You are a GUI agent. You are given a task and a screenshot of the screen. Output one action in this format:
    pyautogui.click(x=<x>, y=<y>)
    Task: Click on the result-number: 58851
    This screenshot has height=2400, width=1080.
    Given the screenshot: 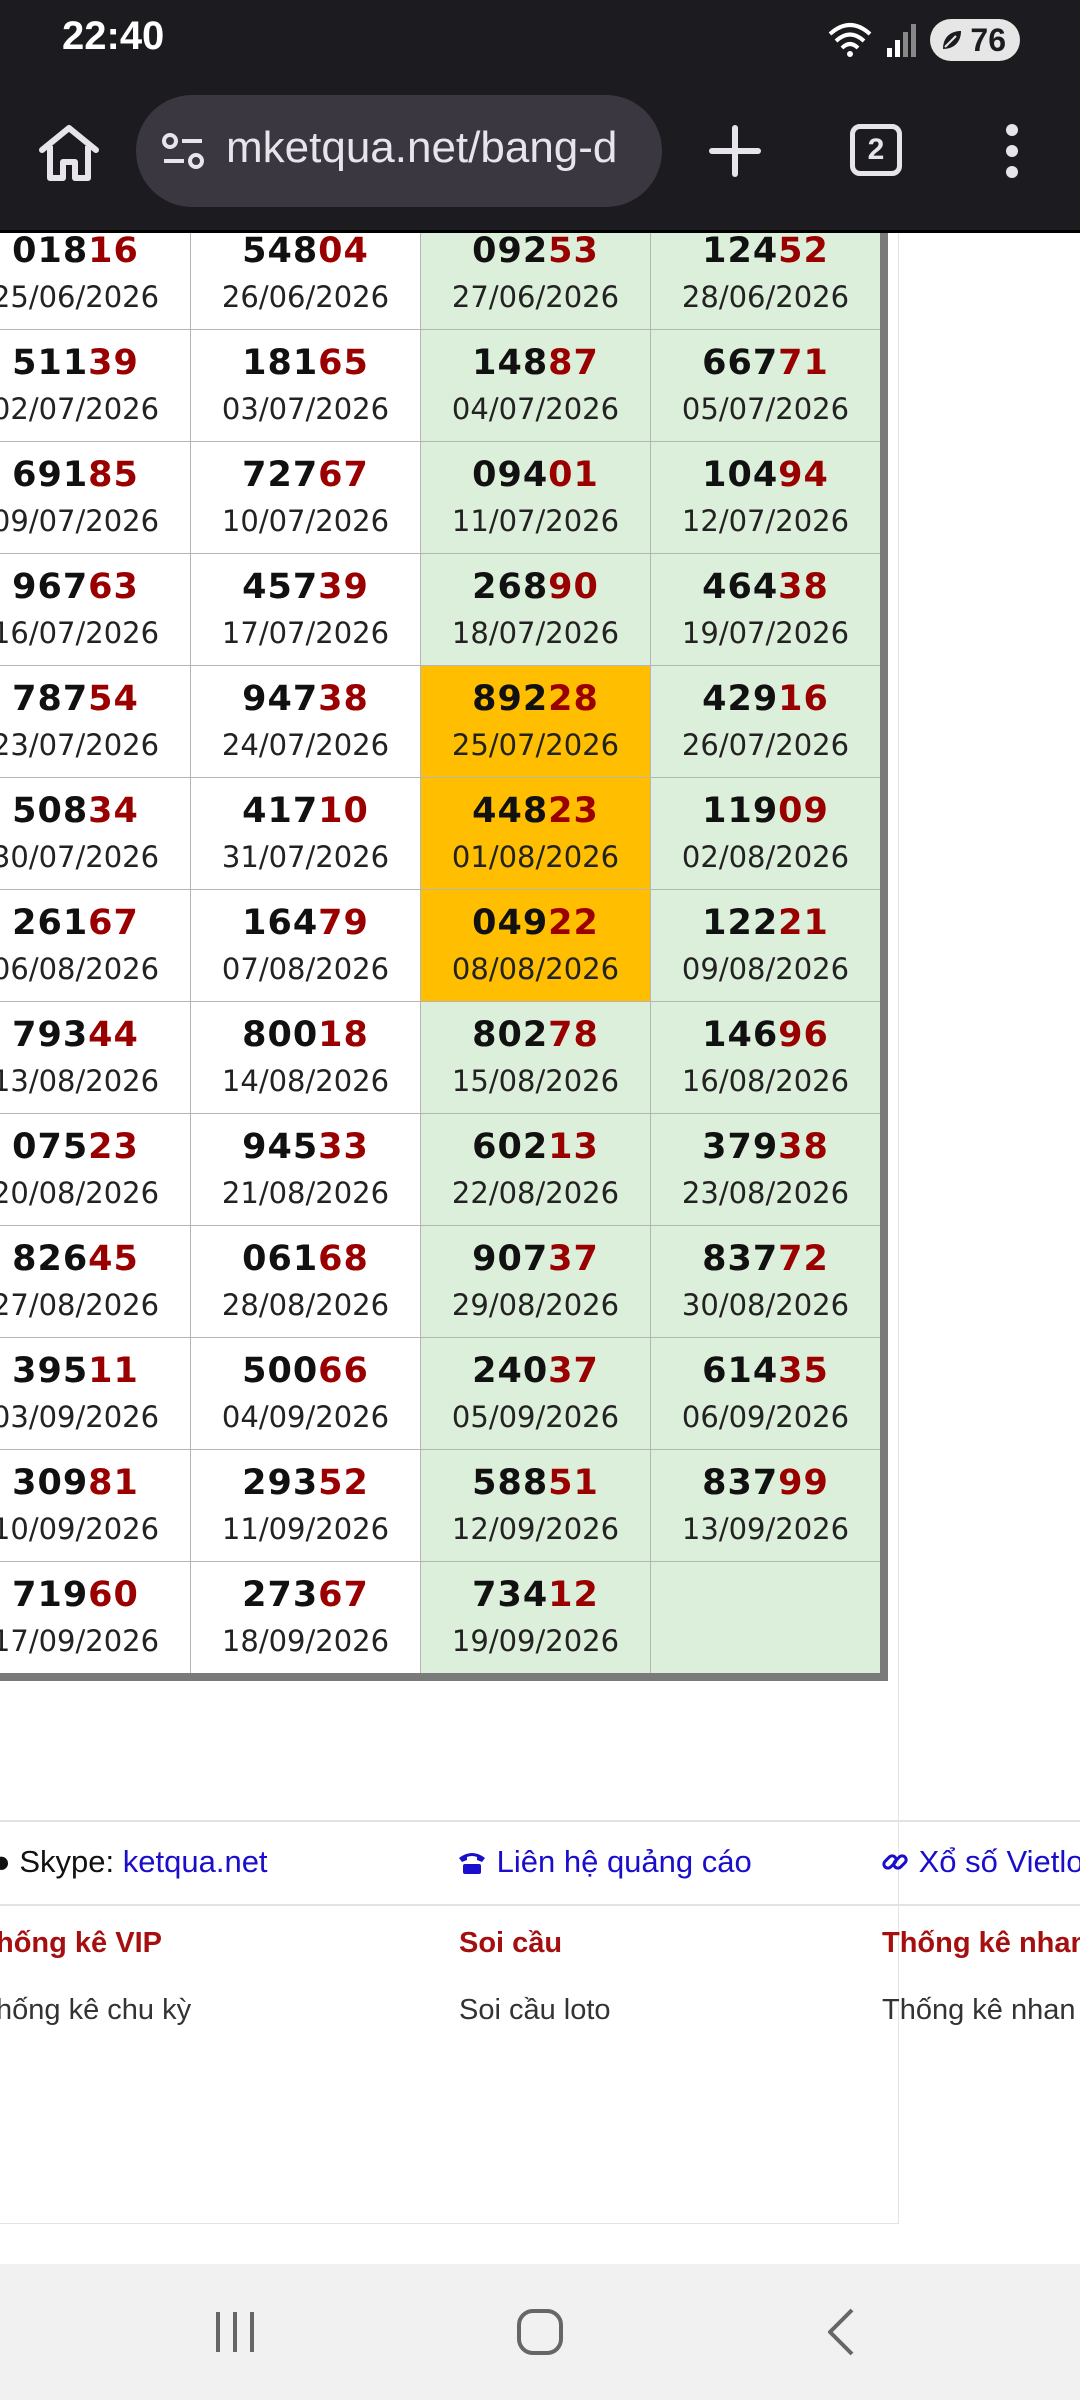 What is the action you would take?
    pyautogui.click(x=535, y=1483)
    